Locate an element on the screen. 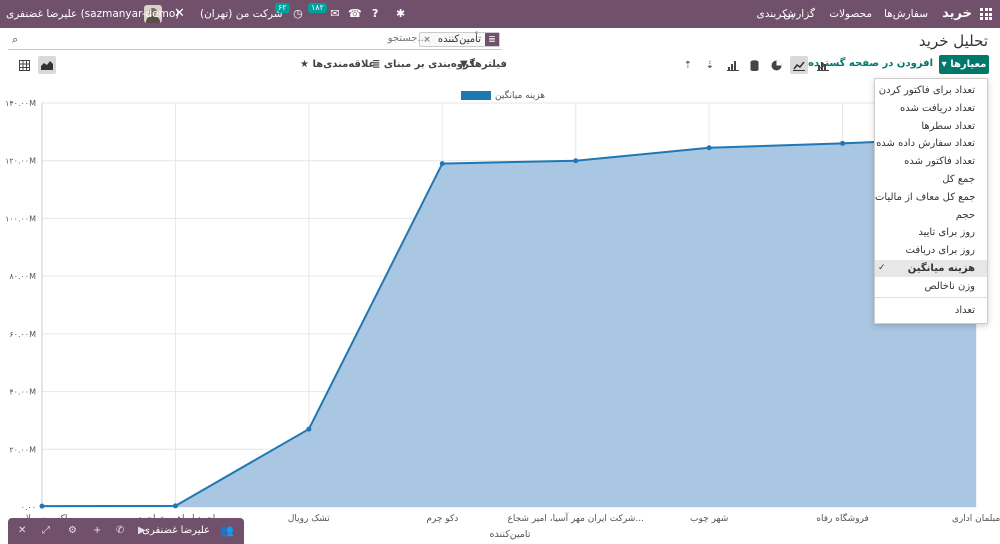 Image resolution: width=1000 pixels, height=544 pixels. messages-icon: ۱۸۲ ✉ is located at coordinates (324, 14).